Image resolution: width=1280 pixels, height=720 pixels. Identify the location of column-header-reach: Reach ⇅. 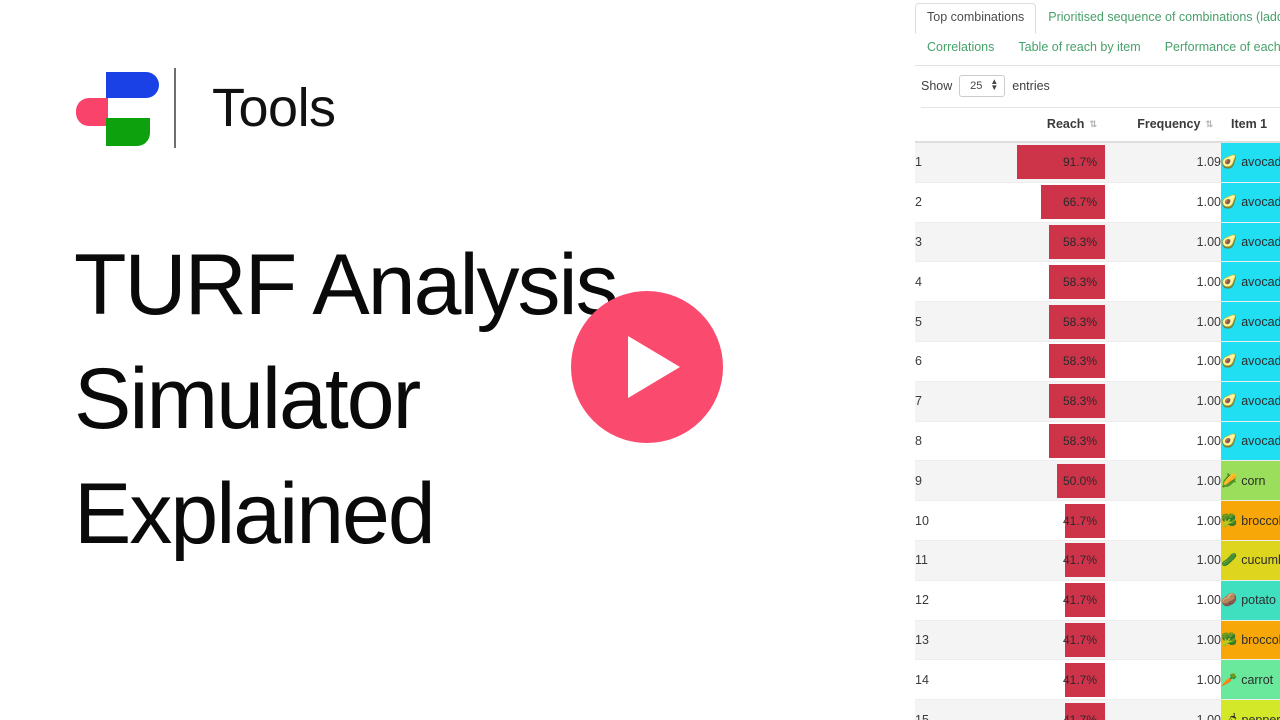
(1047, 127).